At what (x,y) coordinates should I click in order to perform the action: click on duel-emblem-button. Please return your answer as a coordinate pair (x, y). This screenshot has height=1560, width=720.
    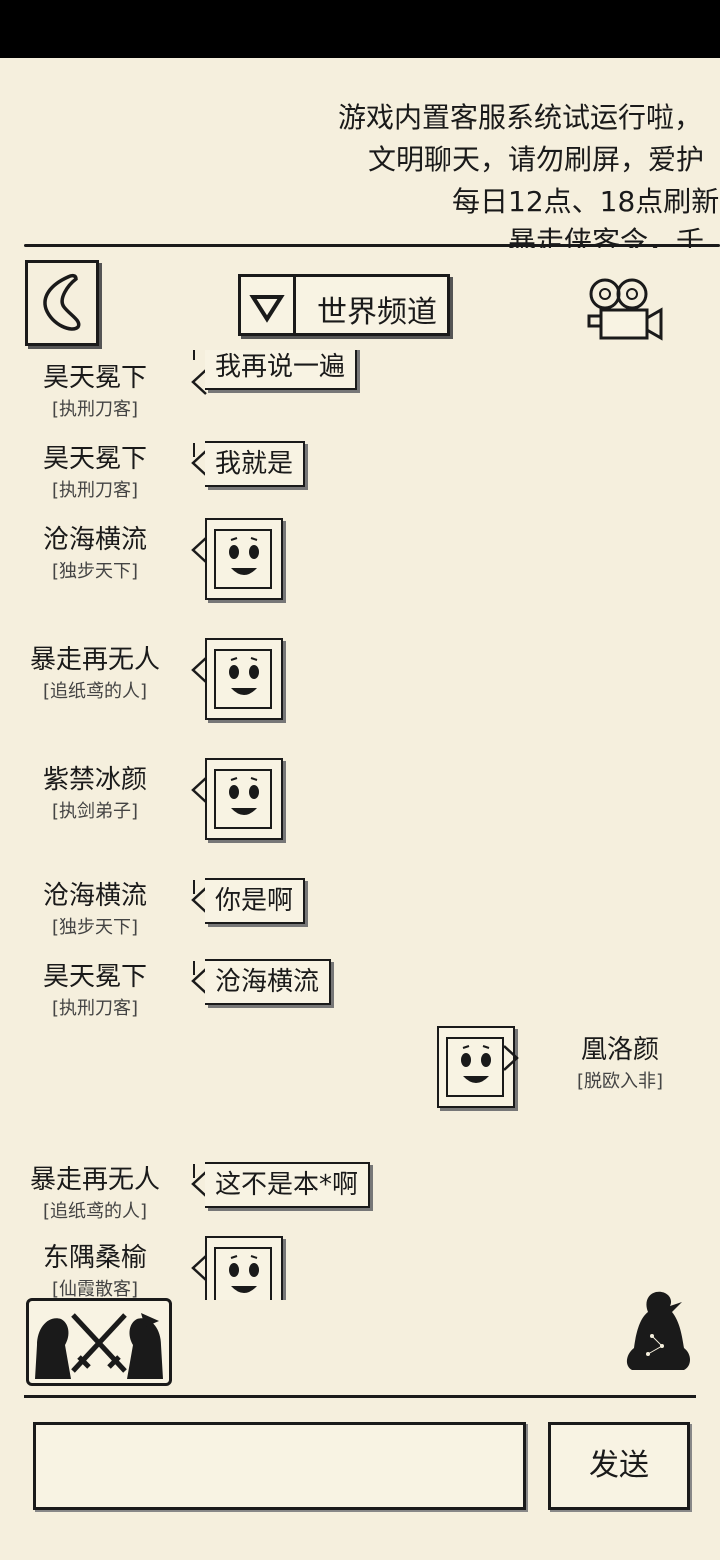
    Looking at the image, I should click on (99, 1342).